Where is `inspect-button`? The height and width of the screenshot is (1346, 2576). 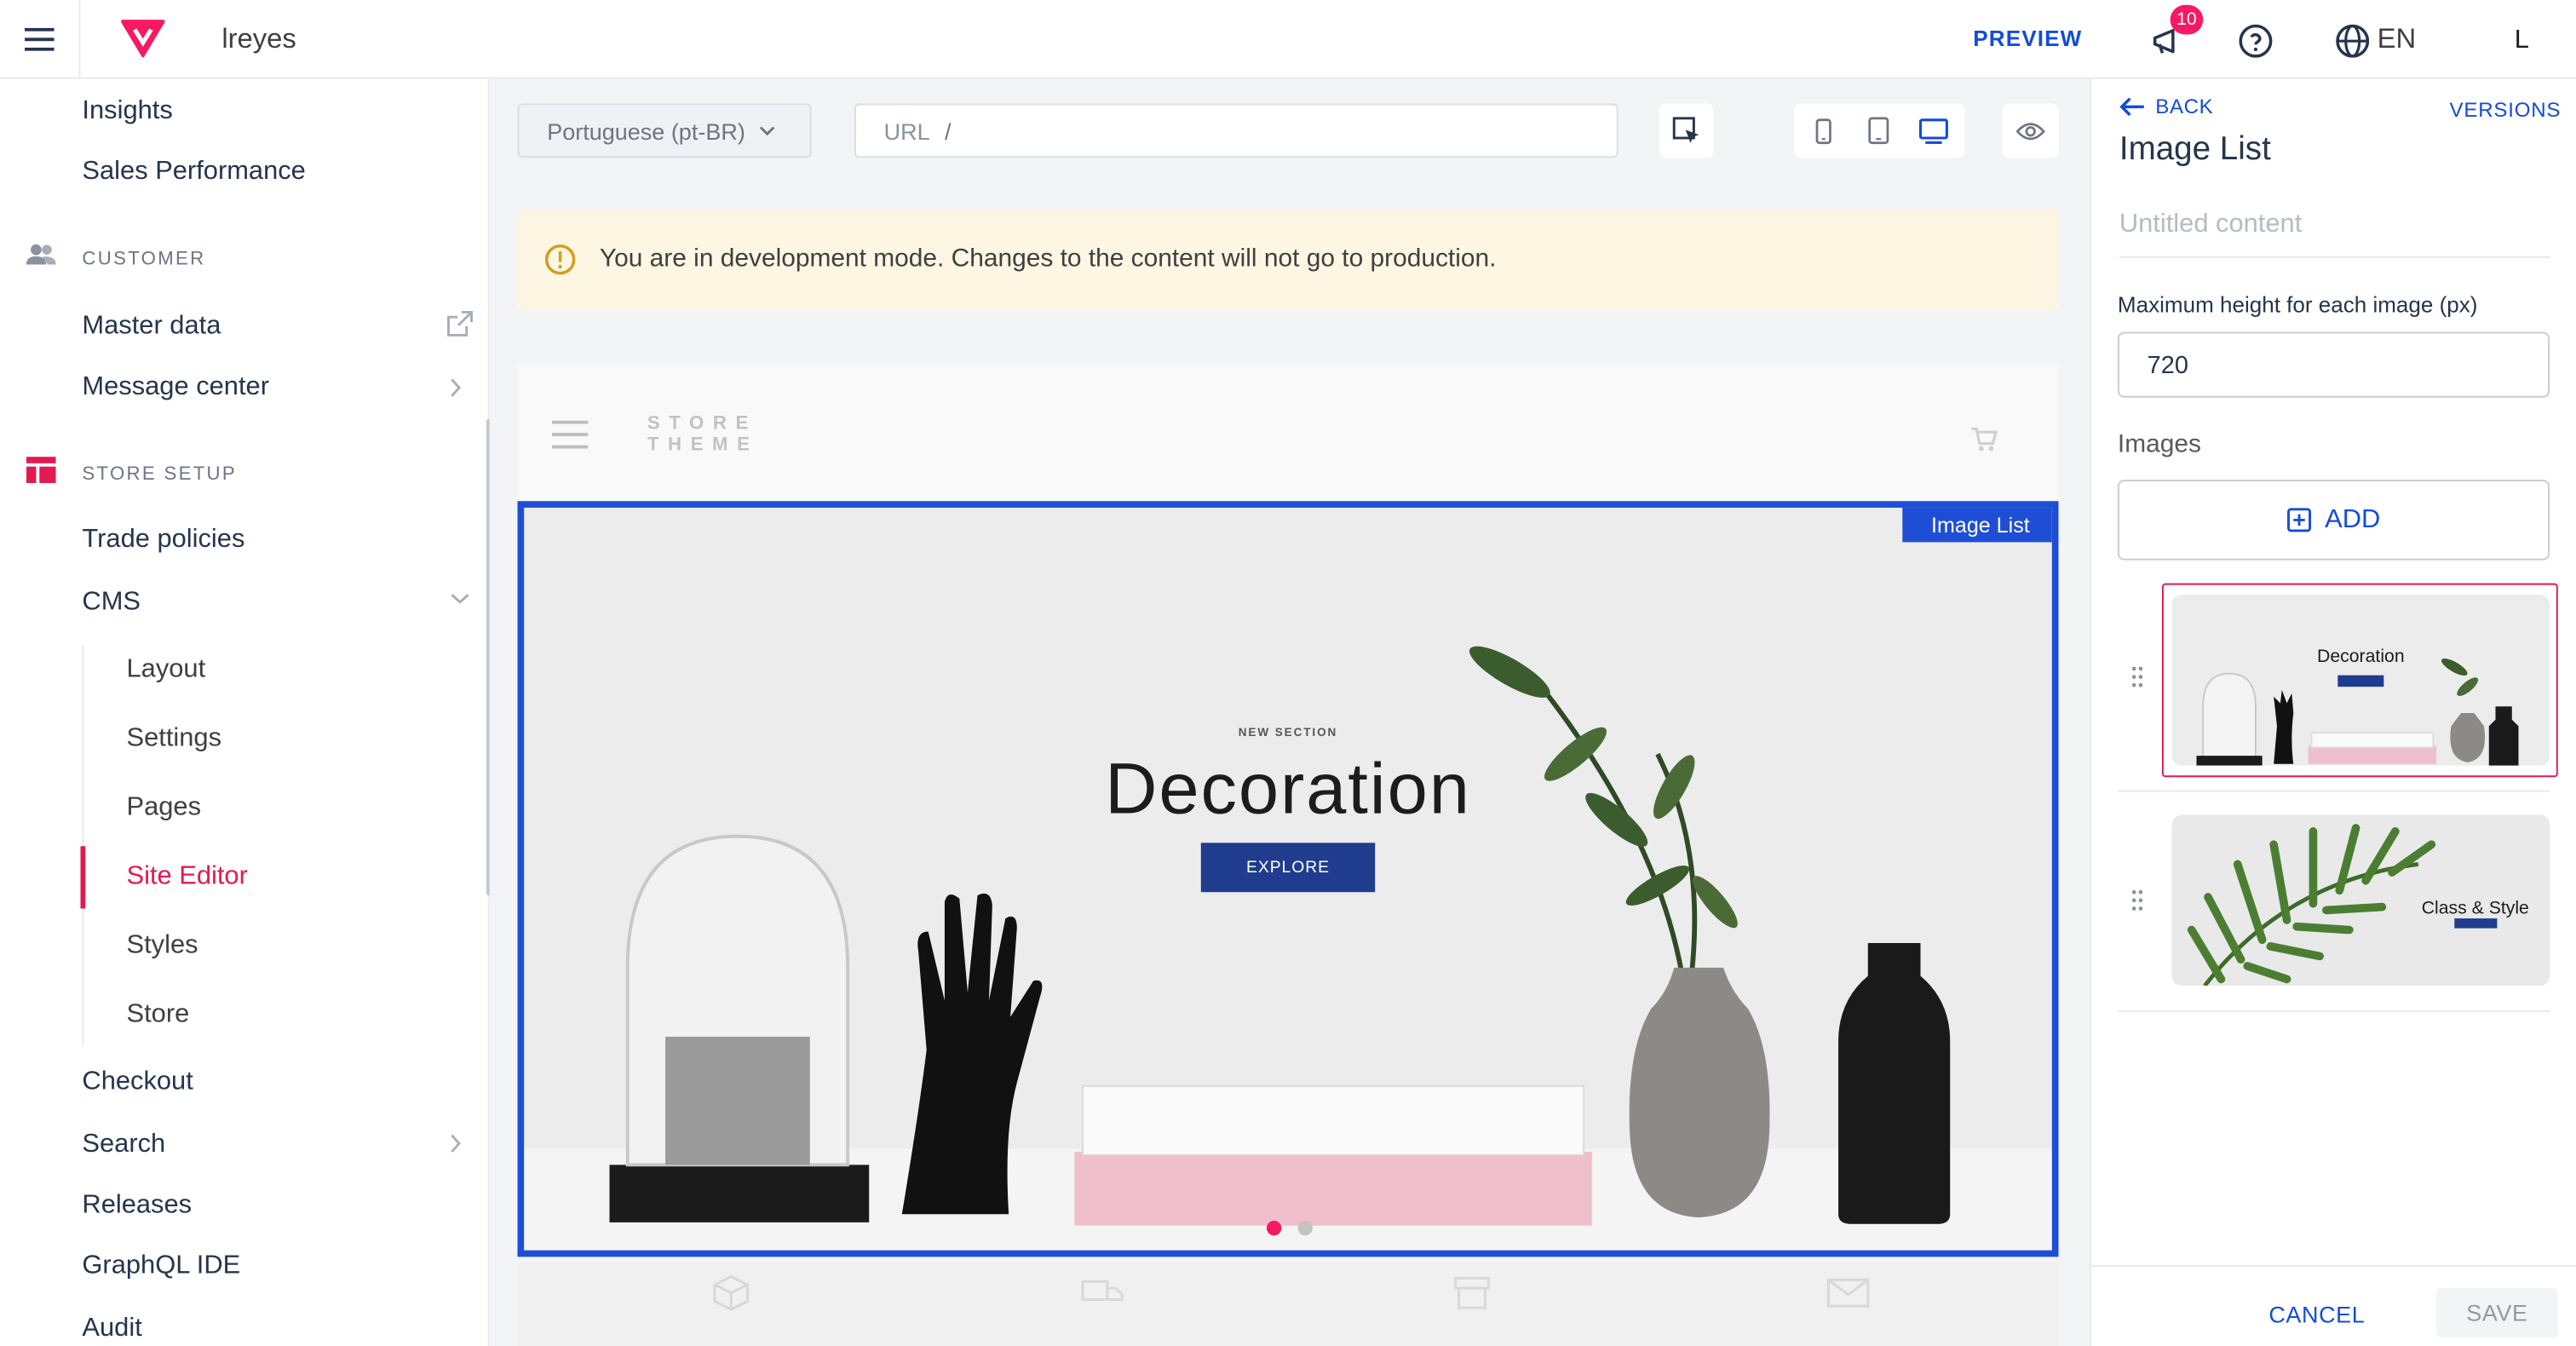 inspect-button is located at coordinates (1687, 130).